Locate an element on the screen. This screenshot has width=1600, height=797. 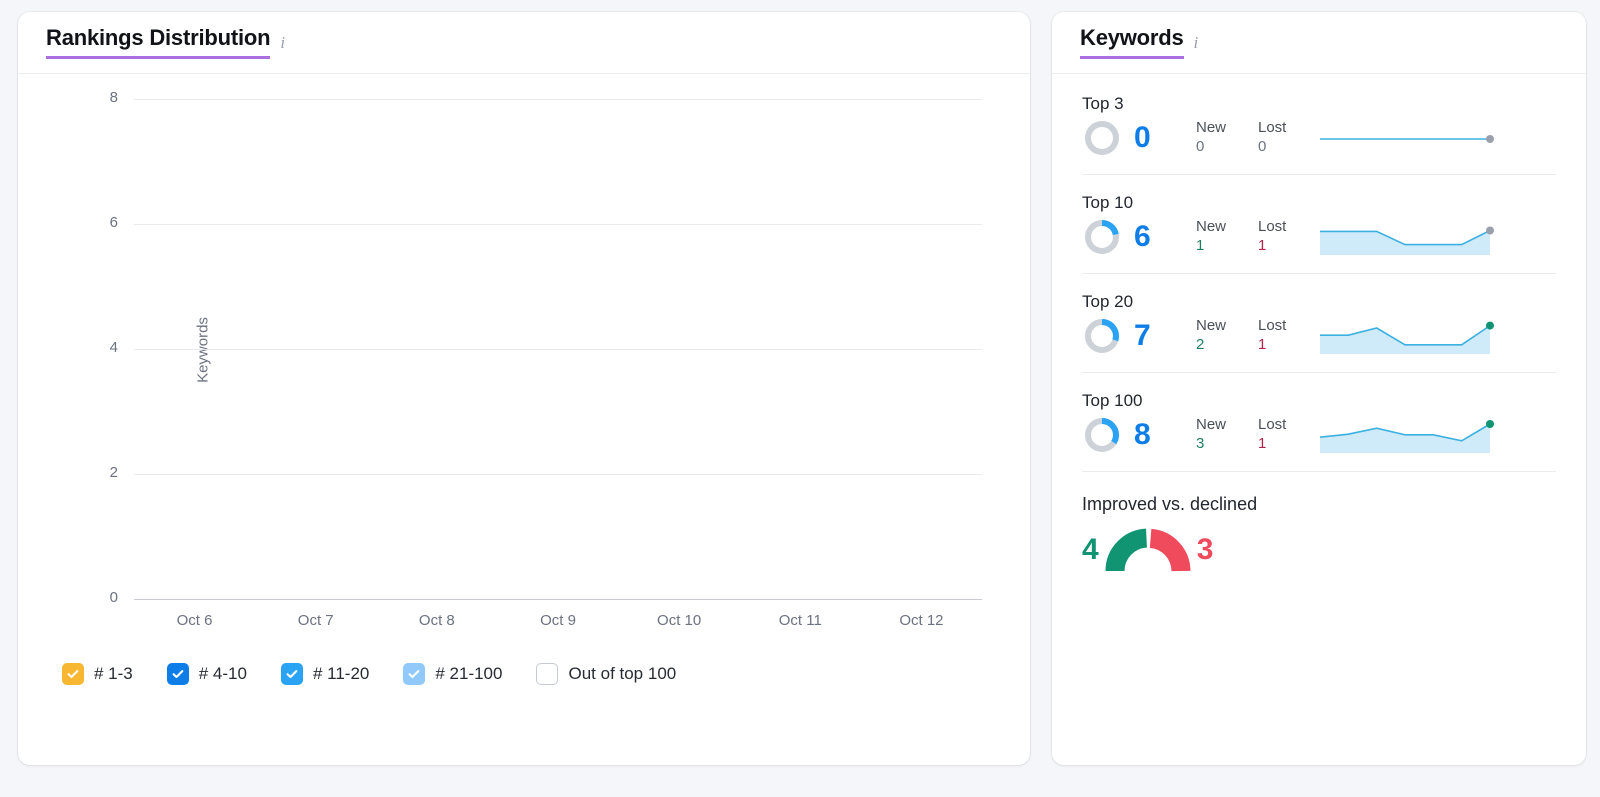
checkbox-unchecked-icon is located at coordinates (547, 674).